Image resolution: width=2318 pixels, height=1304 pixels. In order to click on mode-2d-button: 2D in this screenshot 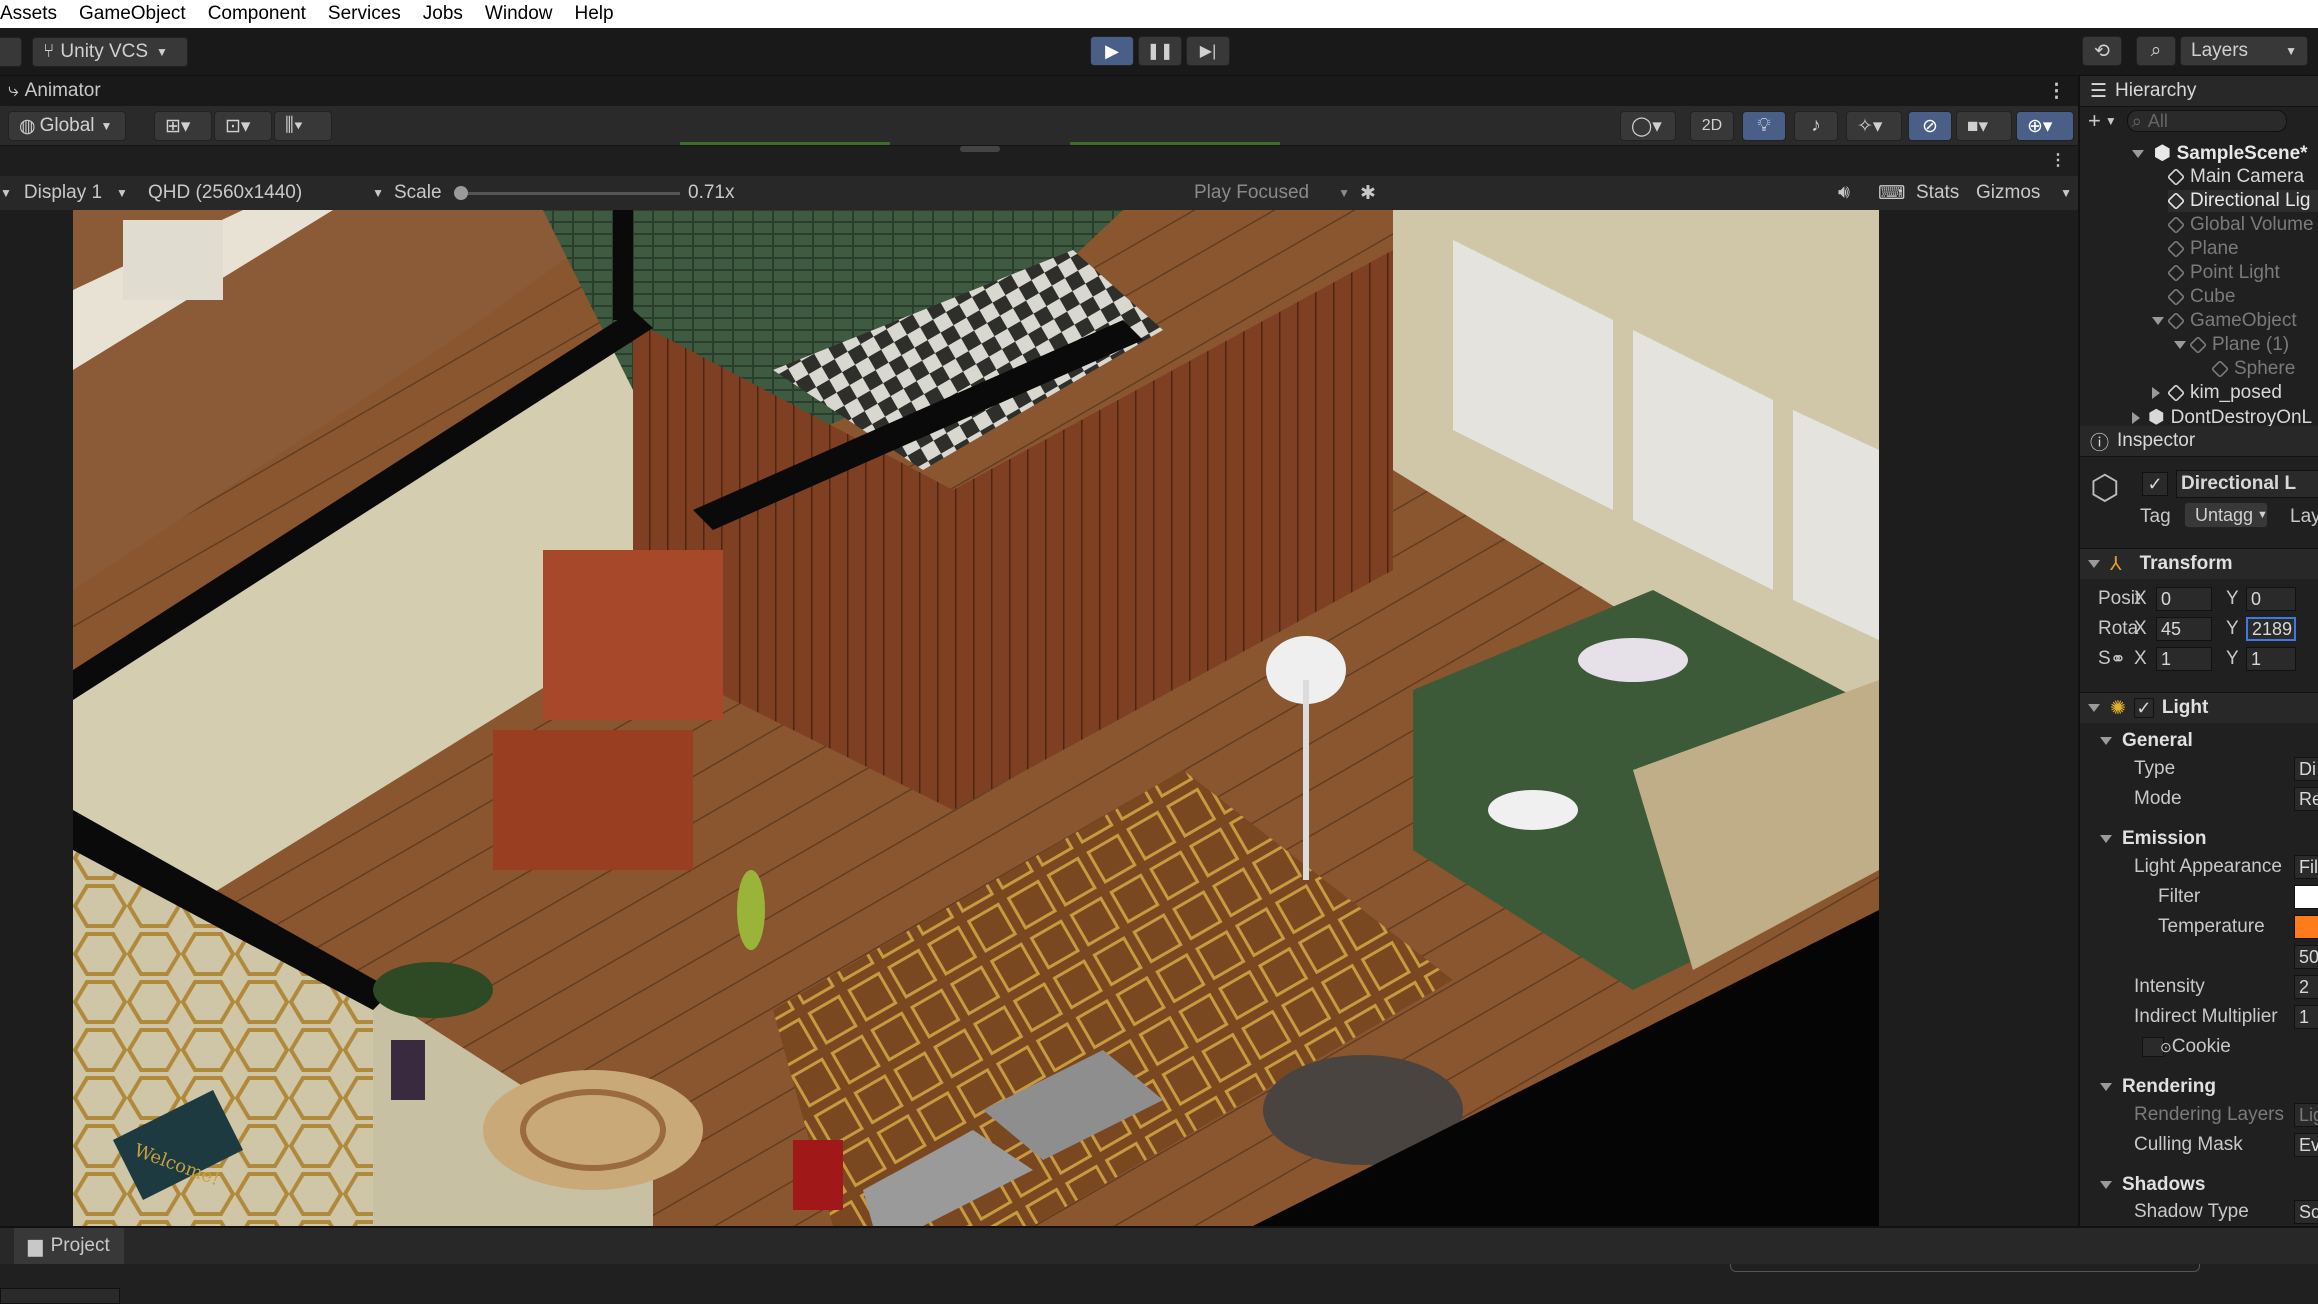, I will do `click(1712, 126)`.